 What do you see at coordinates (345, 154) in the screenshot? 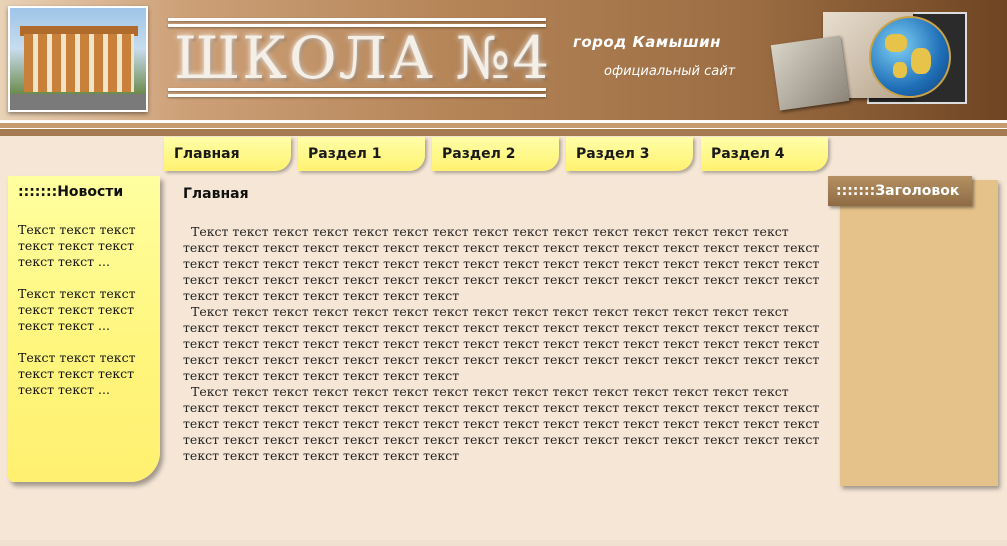
I see `nav-tab-label: Раздел 1` at bounding box center [345, 154].